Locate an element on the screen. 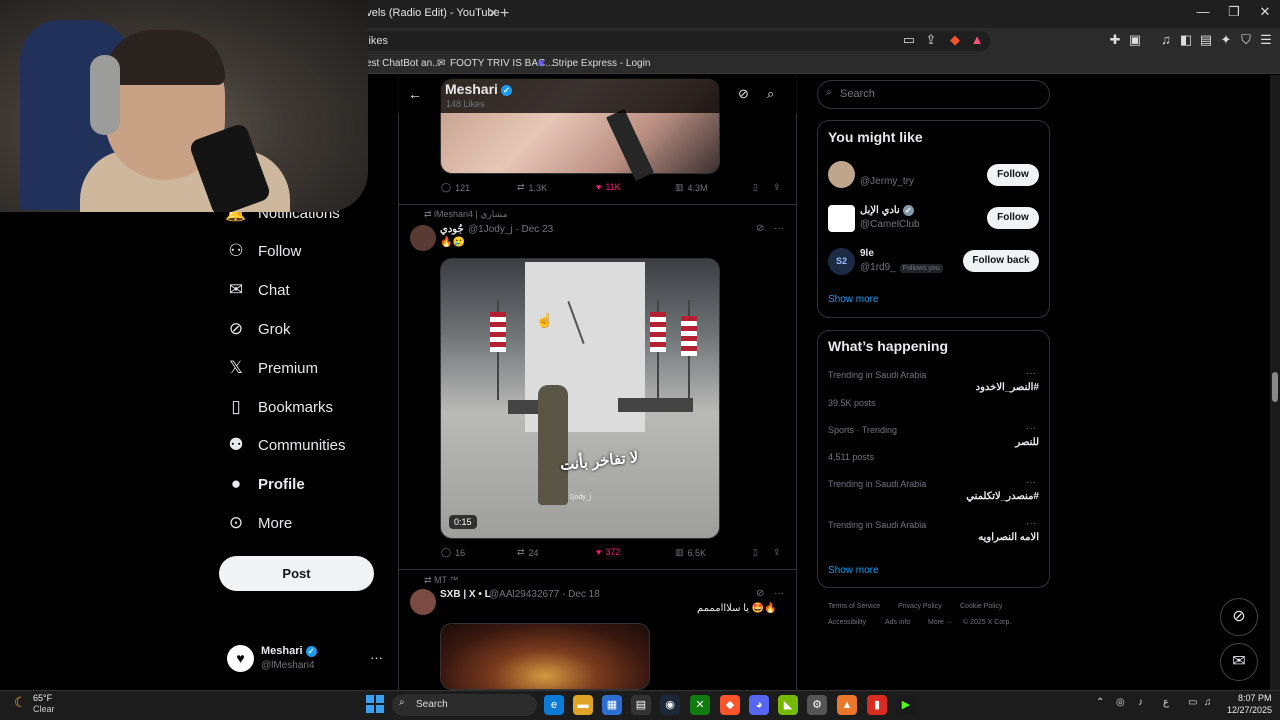 The height and width of the screenshot is (720, 1280). tweet-handle-date: @AAl29432677 · Dec 18 is located at coordinates (544, 594).